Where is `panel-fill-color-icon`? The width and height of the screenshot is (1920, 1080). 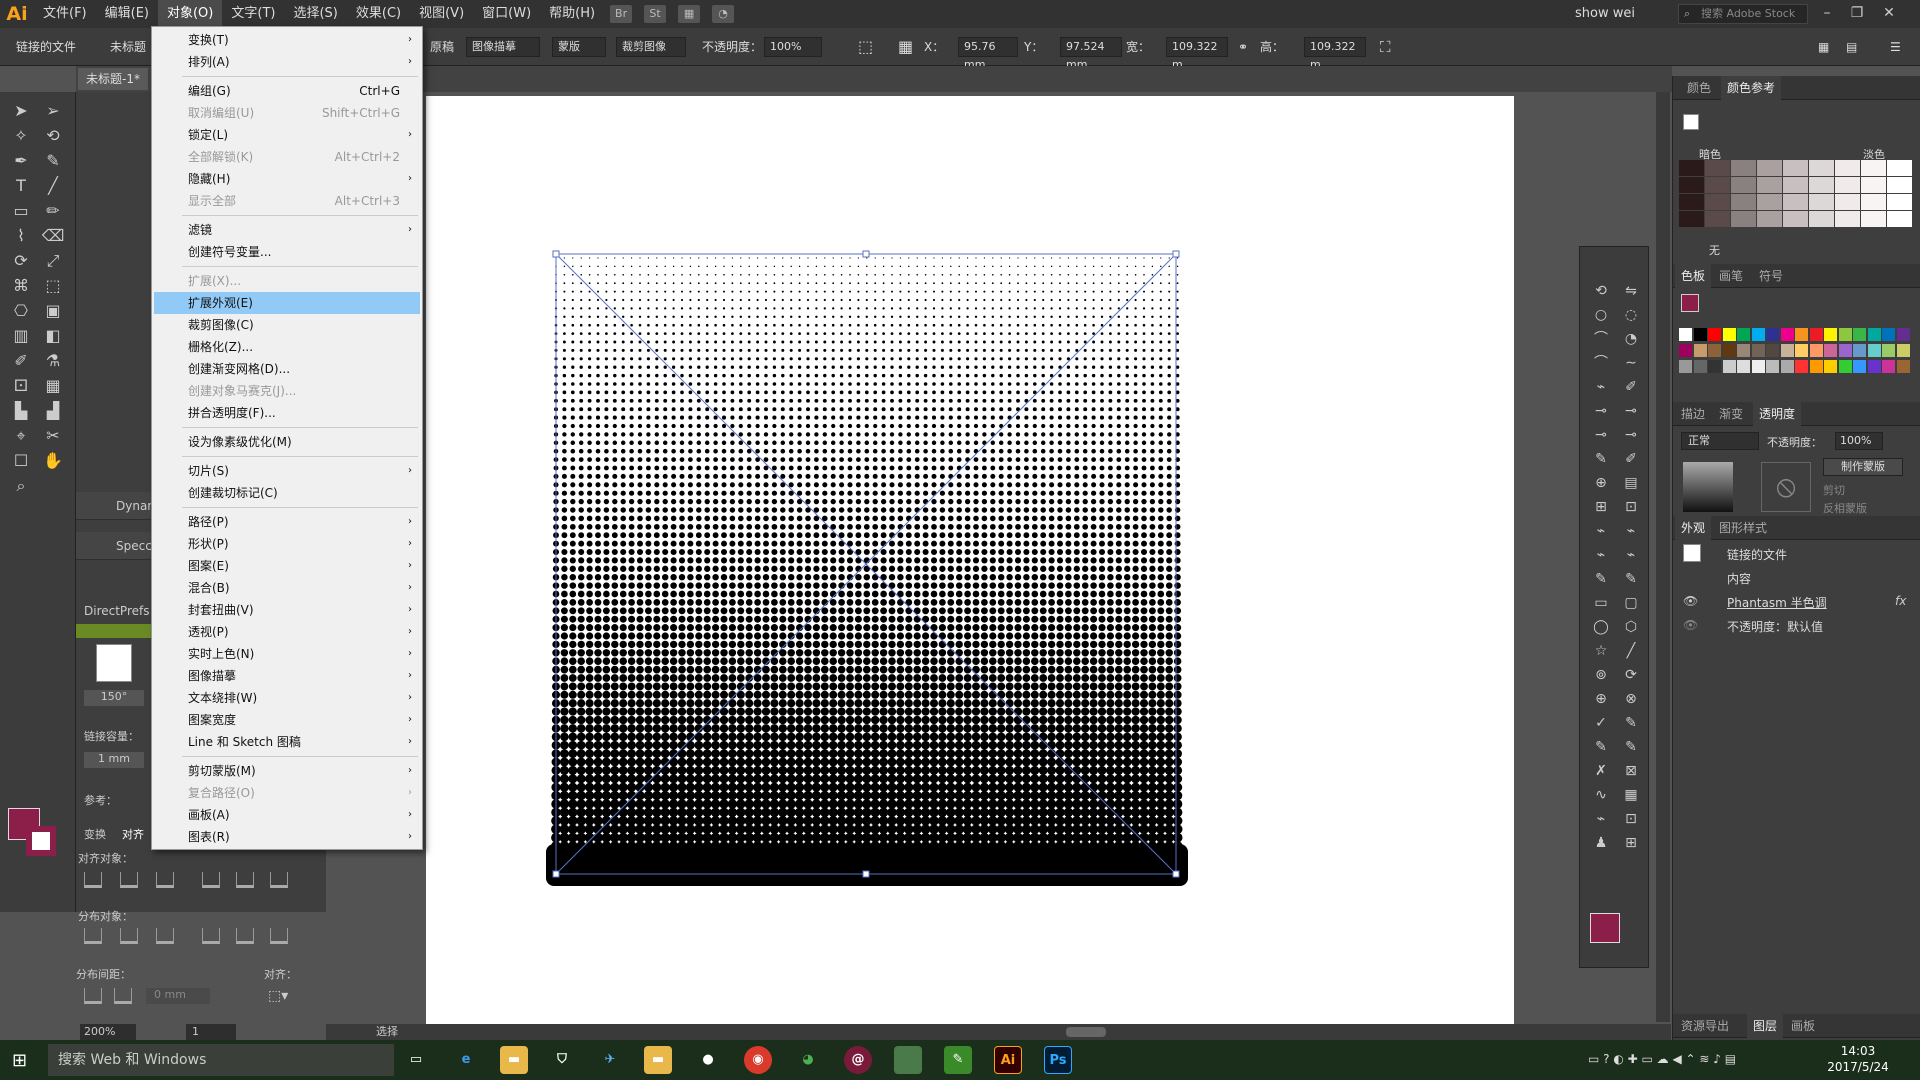
panel-fill-color-icon is located at coordinates (1605, 928).